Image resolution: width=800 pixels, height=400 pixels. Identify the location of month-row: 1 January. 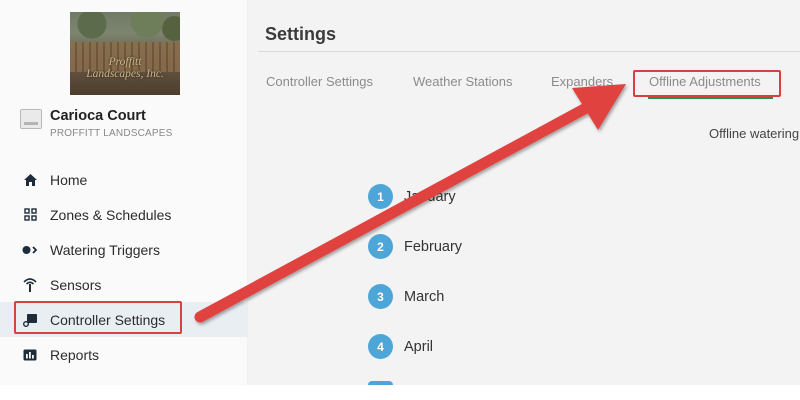
(412, 196).